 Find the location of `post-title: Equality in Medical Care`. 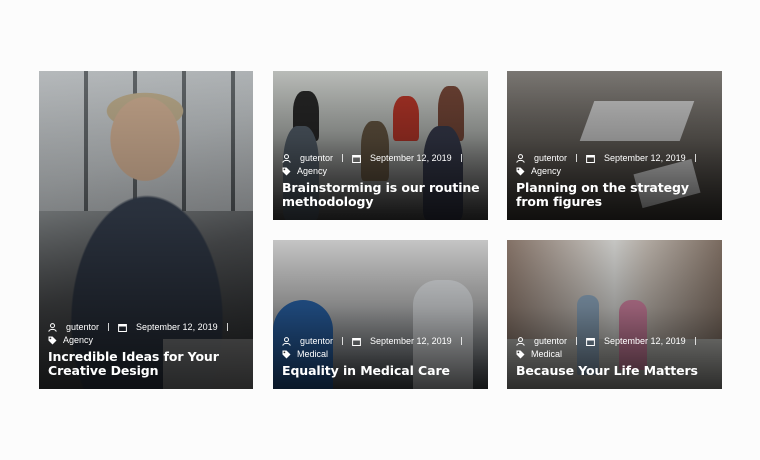

post-title: Equality in Medical Care is located at coordinates (381, 371).